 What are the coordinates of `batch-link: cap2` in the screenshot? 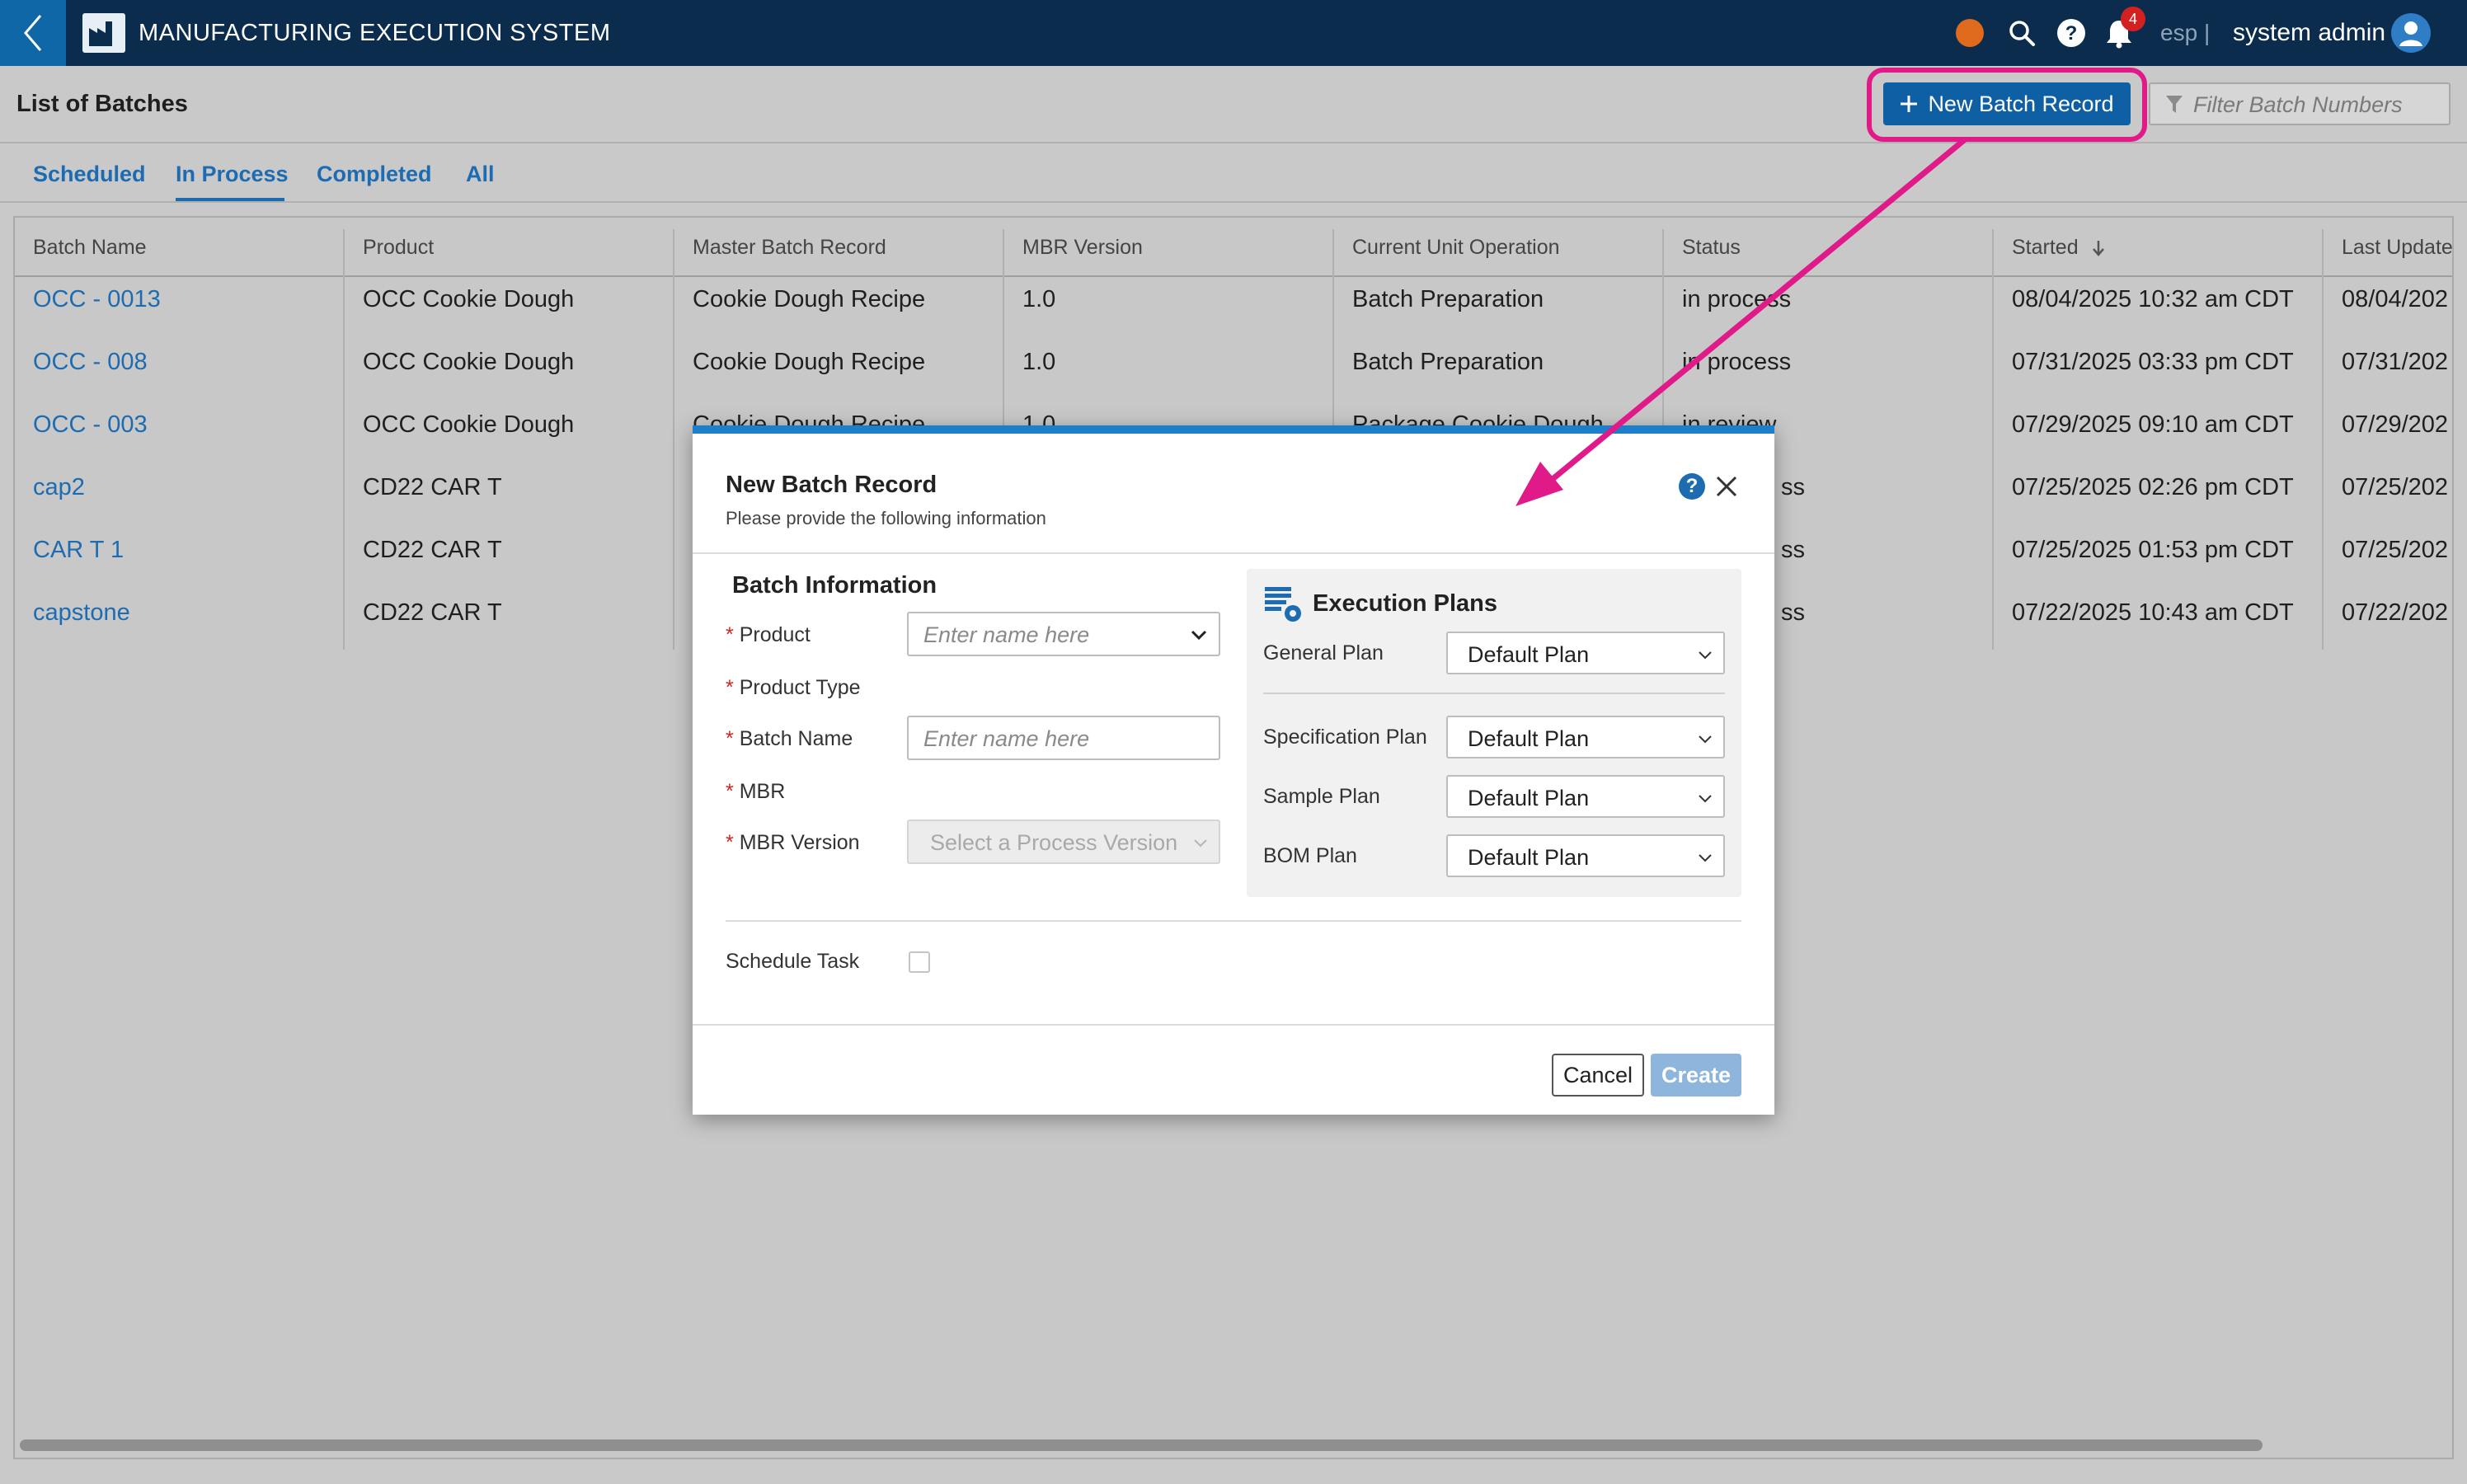 It's located at (59, 487).